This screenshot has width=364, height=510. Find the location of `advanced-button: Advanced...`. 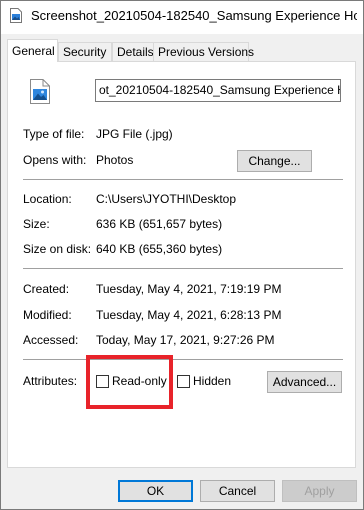

advanced-button: Advanced... is located at coordinates (304, 382).